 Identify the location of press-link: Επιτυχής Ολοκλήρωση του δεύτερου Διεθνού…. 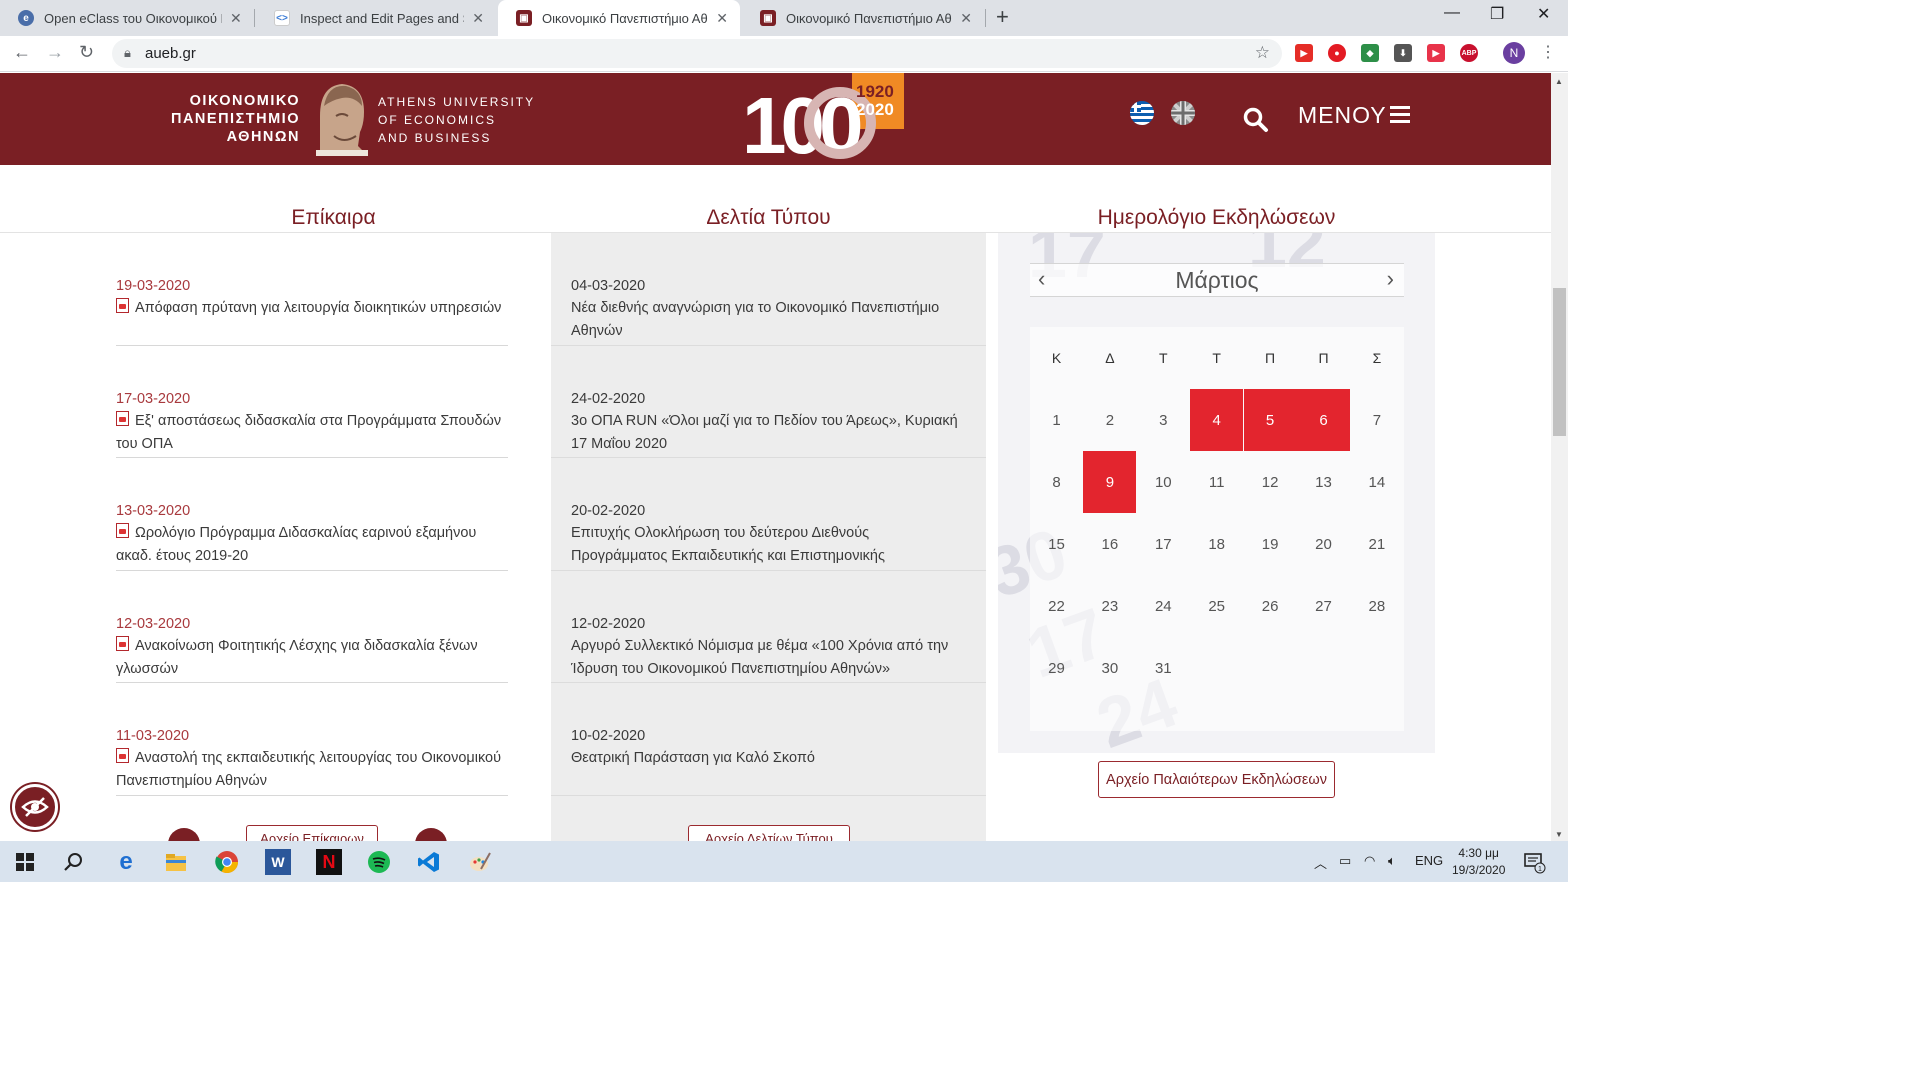
(768, 546).